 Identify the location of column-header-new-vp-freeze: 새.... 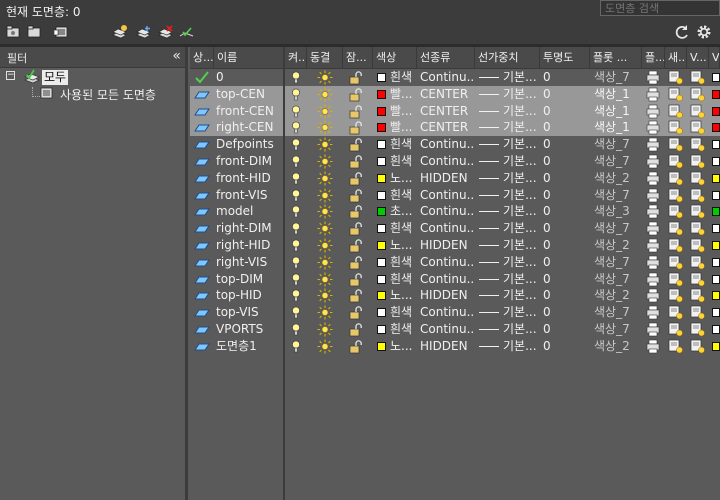
(676, 57).